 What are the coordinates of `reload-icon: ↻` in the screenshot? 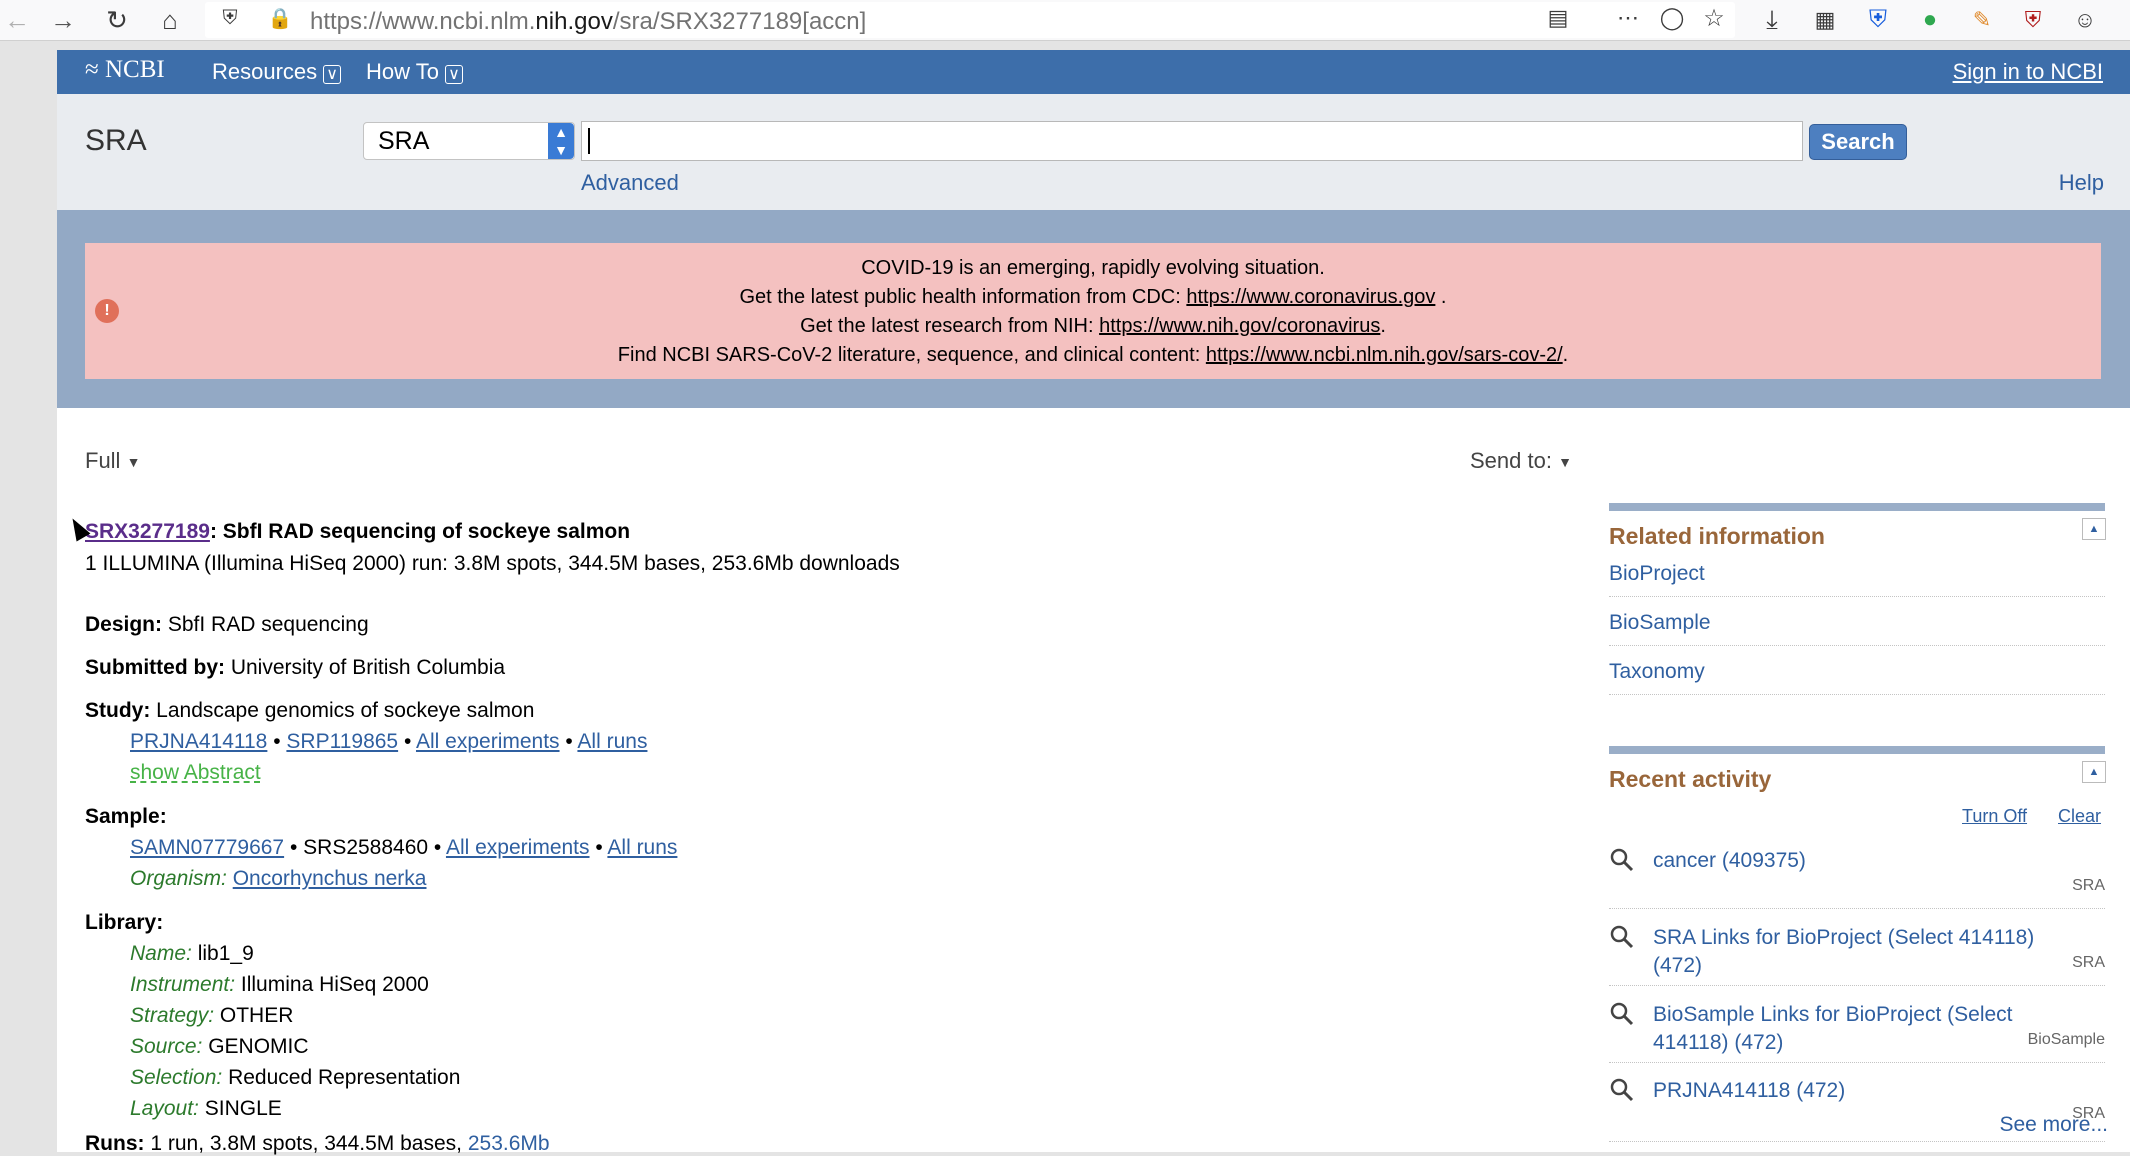 It's located at (117, 20).